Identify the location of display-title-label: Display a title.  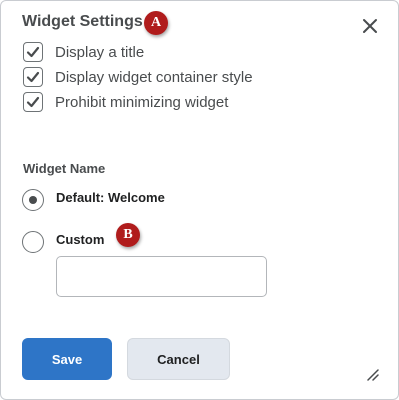
(100, 52).